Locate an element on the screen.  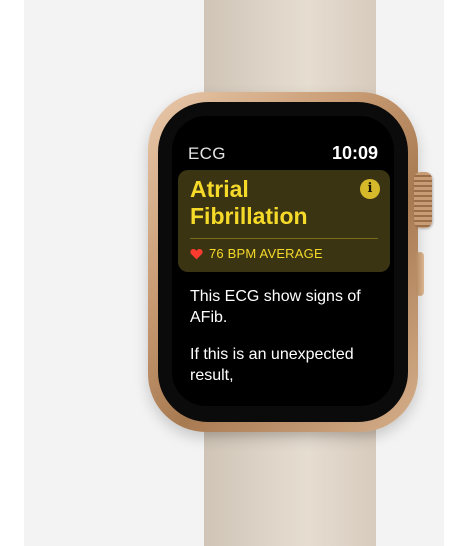
heart-icon is located at coordinates (196, 253).